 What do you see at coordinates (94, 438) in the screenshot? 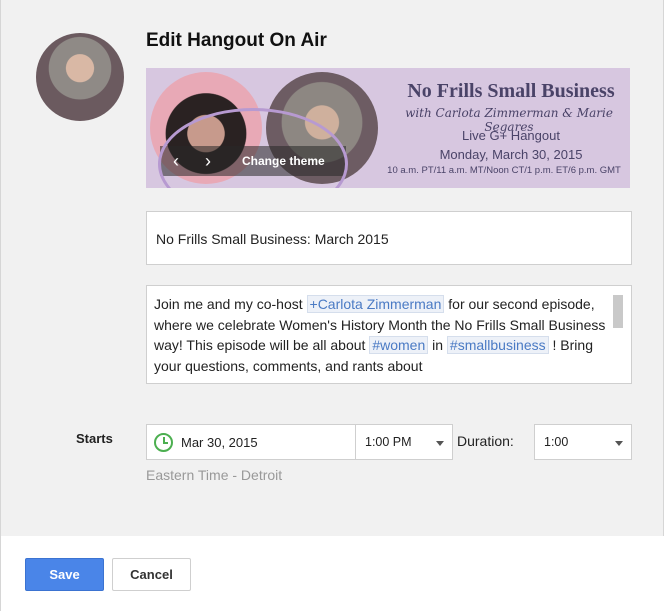
I see `starts-label: Starts` at bounding box center [94, 438].